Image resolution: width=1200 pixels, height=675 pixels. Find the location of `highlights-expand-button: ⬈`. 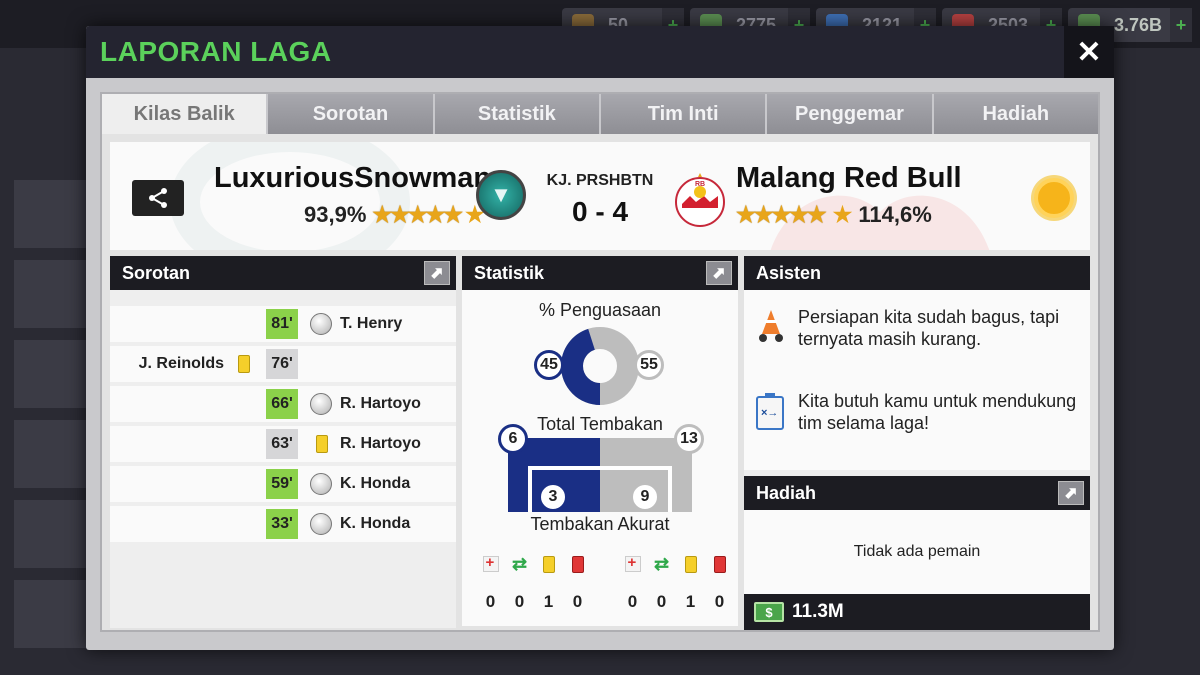

highlights-expand-button: ⬈ is located at coordinates (437, 273).